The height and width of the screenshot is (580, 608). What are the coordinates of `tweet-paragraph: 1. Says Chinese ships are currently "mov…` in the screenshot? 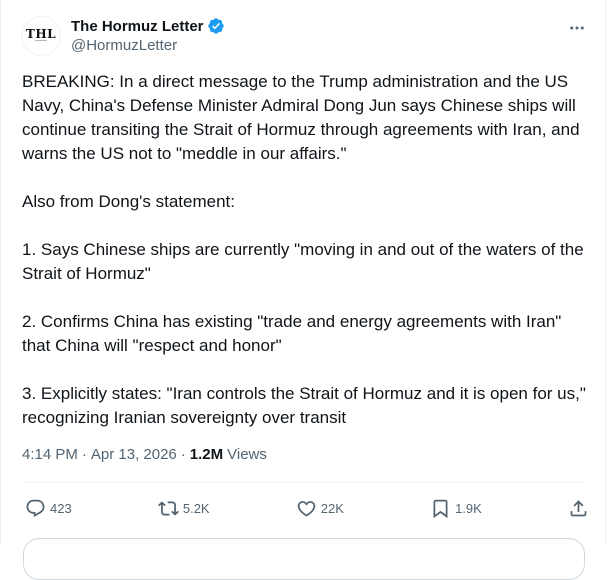 It's located at (303, 261).